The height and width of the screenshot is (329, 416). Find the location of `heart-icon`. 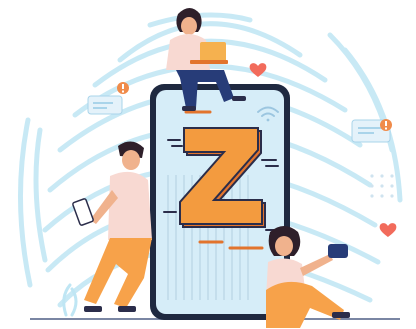

heart-icon is located at coordinates (388, 230).